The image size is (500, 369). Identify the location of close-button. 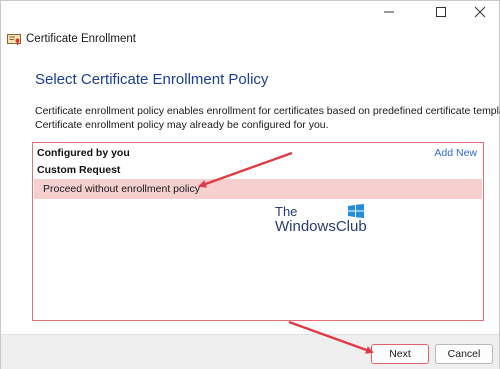
(479, 14).